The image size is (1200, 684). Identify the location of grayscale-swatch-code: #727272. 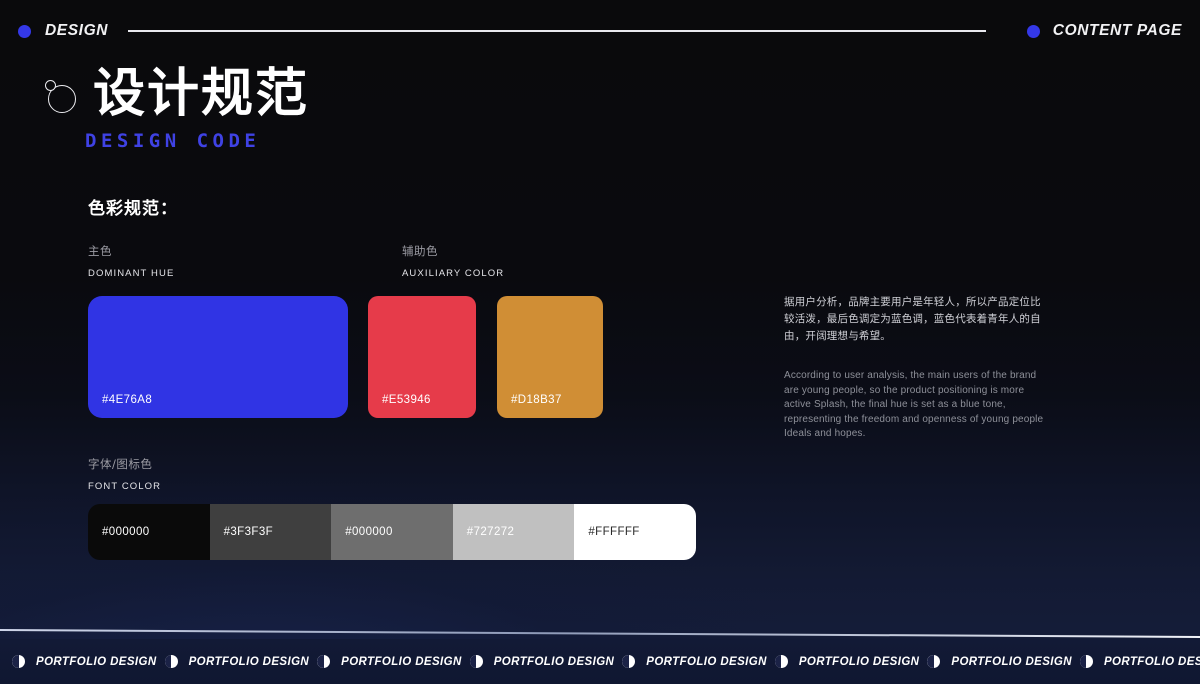
(490, 532).